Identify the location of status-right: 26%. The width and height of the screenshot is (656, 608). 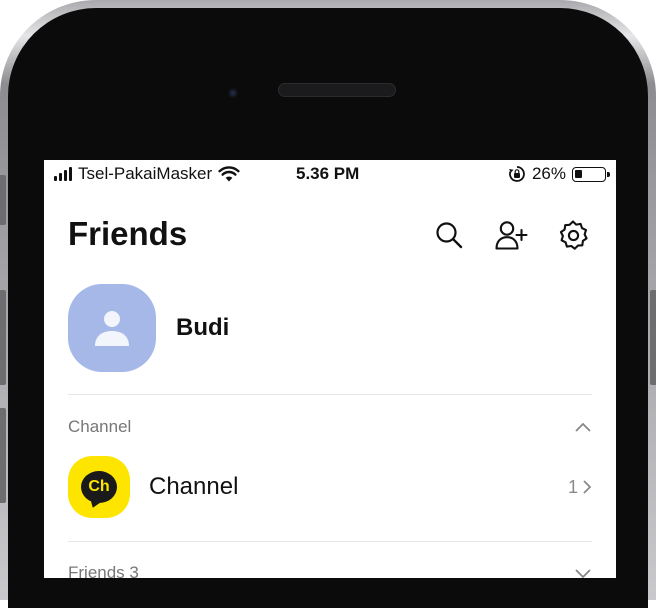
(559, 174).